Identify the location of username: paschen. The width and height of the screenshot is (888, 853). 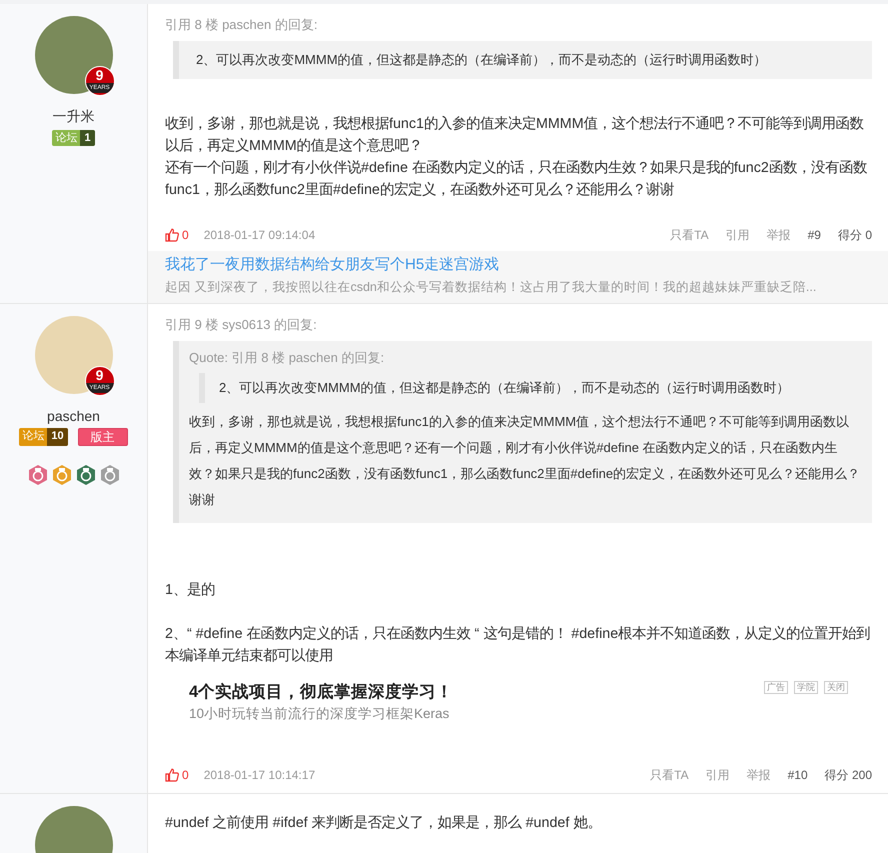
(73, 416).